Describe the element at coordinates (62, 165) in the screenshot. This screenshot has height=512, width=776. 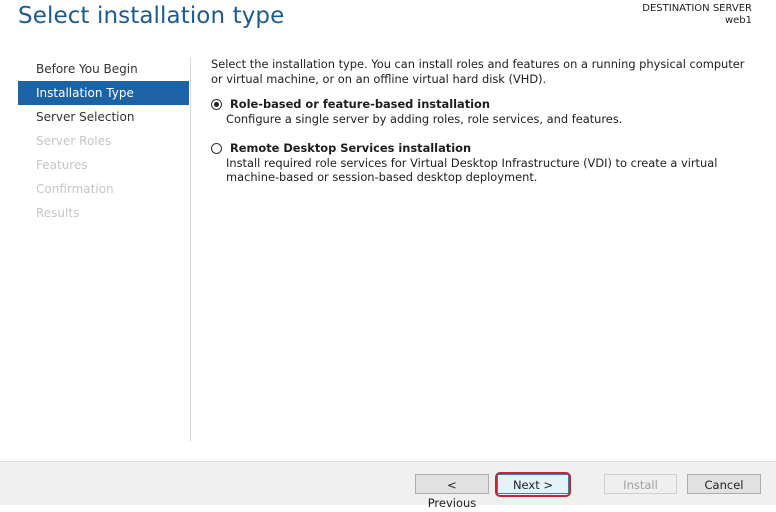
I see `sidebar-item-features: Features` at that location.